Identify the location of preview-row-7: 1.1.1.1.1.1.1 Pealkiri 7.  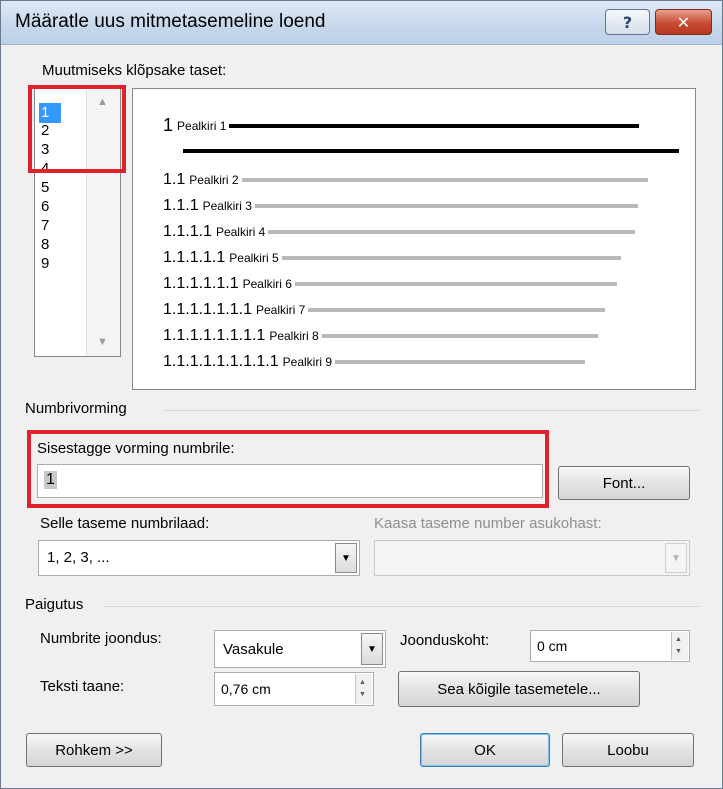
(384, 310).